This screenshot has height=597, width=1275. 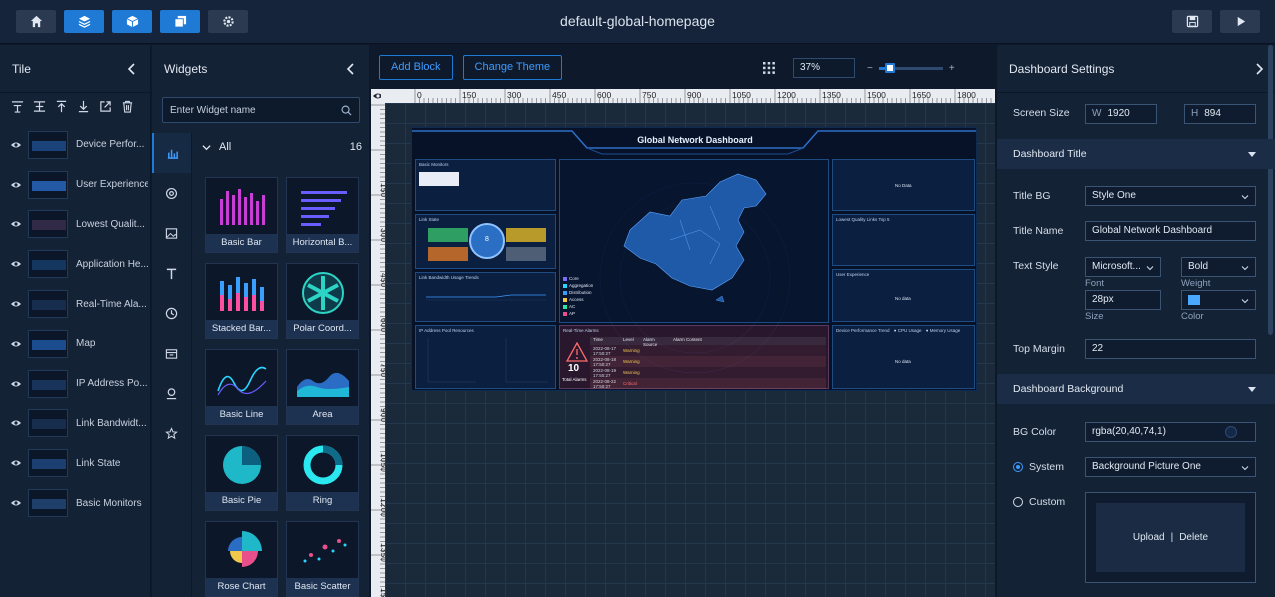 What do you see at coordinates (769, 68) in the screenshot?
I see `grid-icon` at bounding box center [769, 68].